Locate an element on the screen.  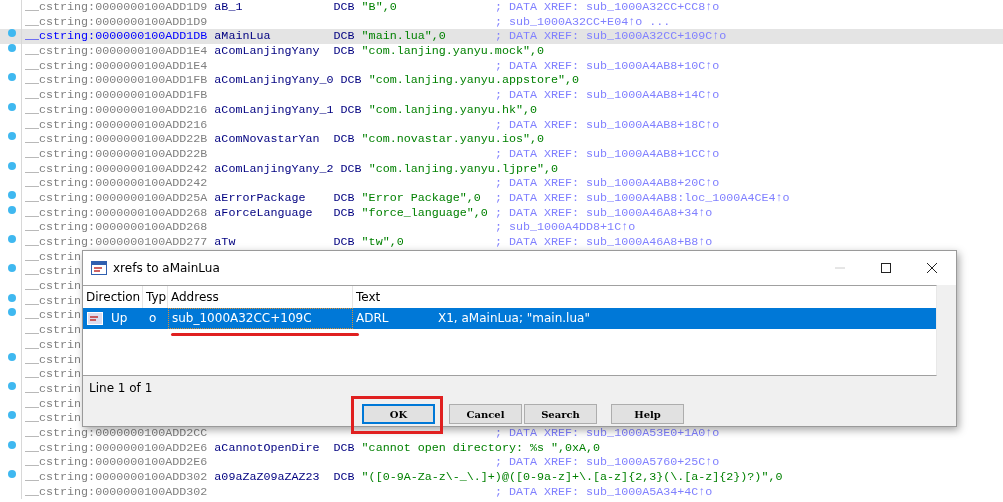
string-operand: "com.lanjing.yanyu.appstore",0 is located at coordinates (474, 81).